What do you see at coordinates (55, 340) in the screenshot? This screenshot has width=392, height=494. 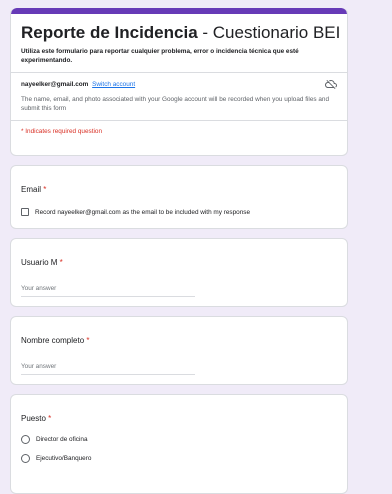 I see `question-label: Nombre completo *` at bounding box center [55, 340].